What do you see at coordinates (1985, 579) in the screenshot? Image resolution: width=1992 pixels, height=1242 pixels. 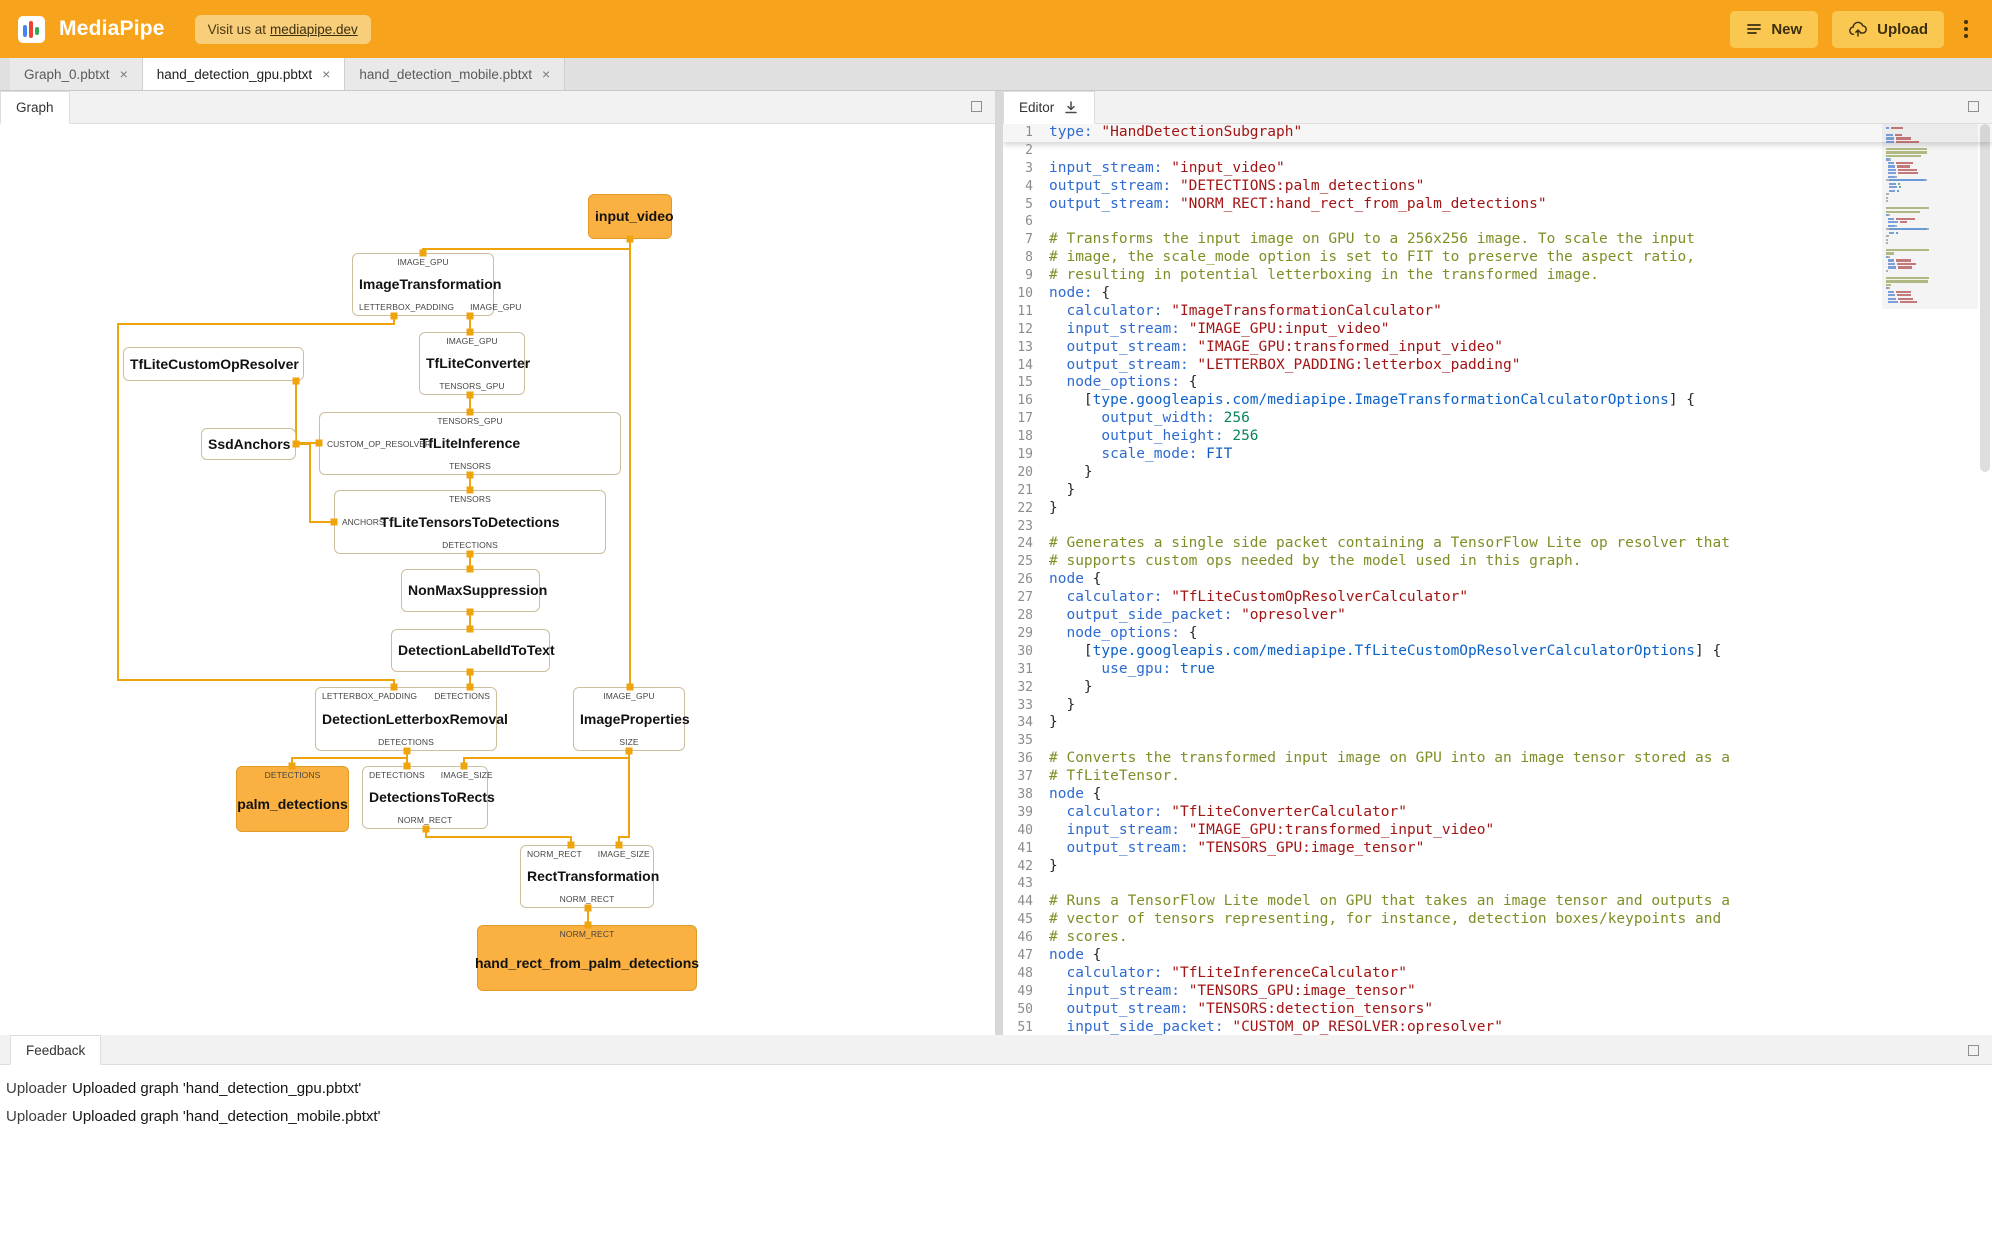 I see `editor-scrollbar` at bounding box center [1985, 579].